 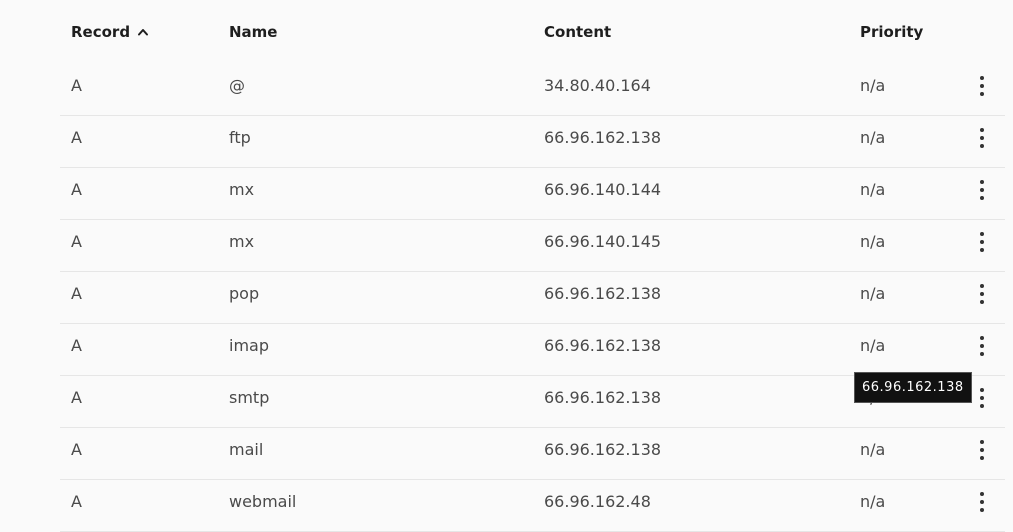 I want to click on column-header-record-label: Record, so click(x=101, y=32).